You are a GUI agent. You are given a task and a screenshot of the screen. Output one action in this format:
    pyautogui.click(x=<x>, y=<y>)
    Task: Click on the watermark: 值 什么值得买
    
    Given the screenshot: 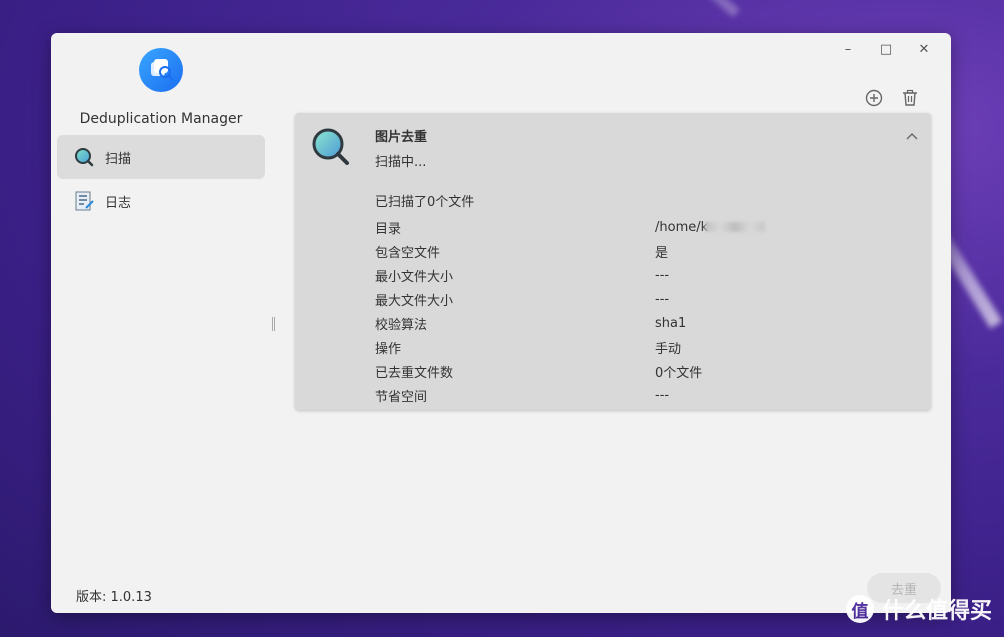 What is the action you would take?
    pyautogui.click(x=918, y=609)
    